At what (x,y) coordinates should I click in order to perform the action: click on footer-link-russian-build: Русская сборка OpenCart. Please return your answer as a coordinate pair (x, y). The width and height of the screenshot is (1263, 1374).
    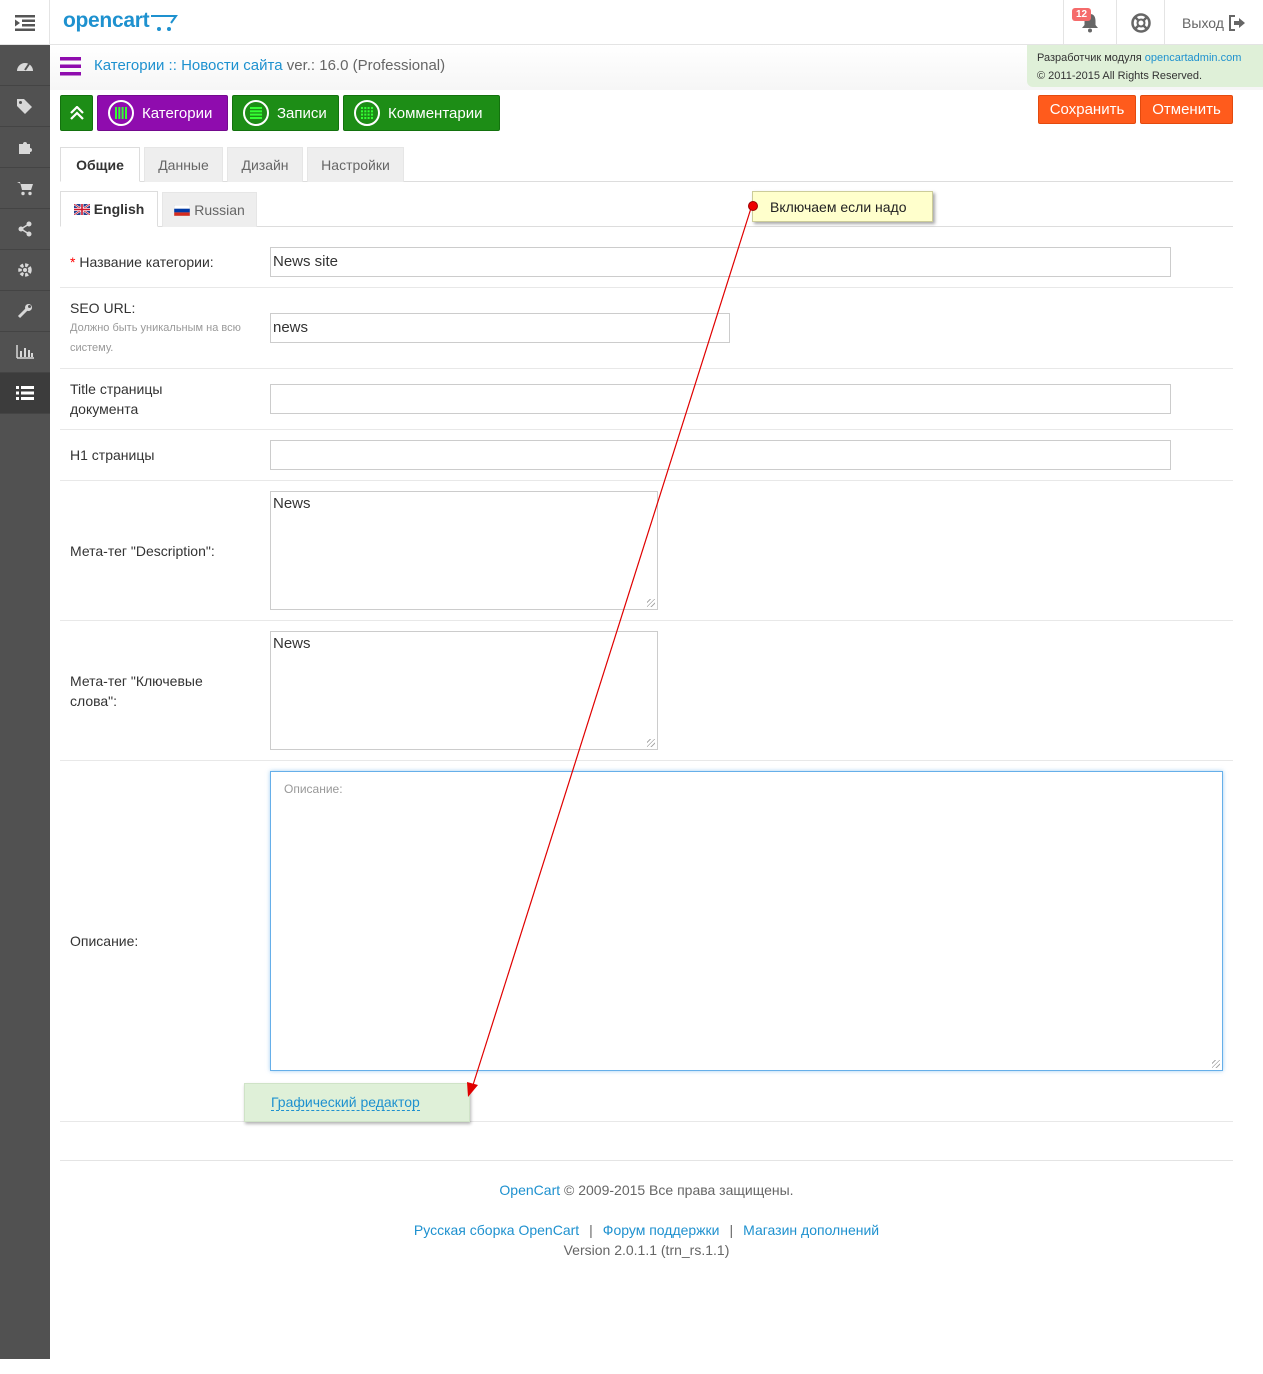
    Looking at the image, I should click on (496, 1230).